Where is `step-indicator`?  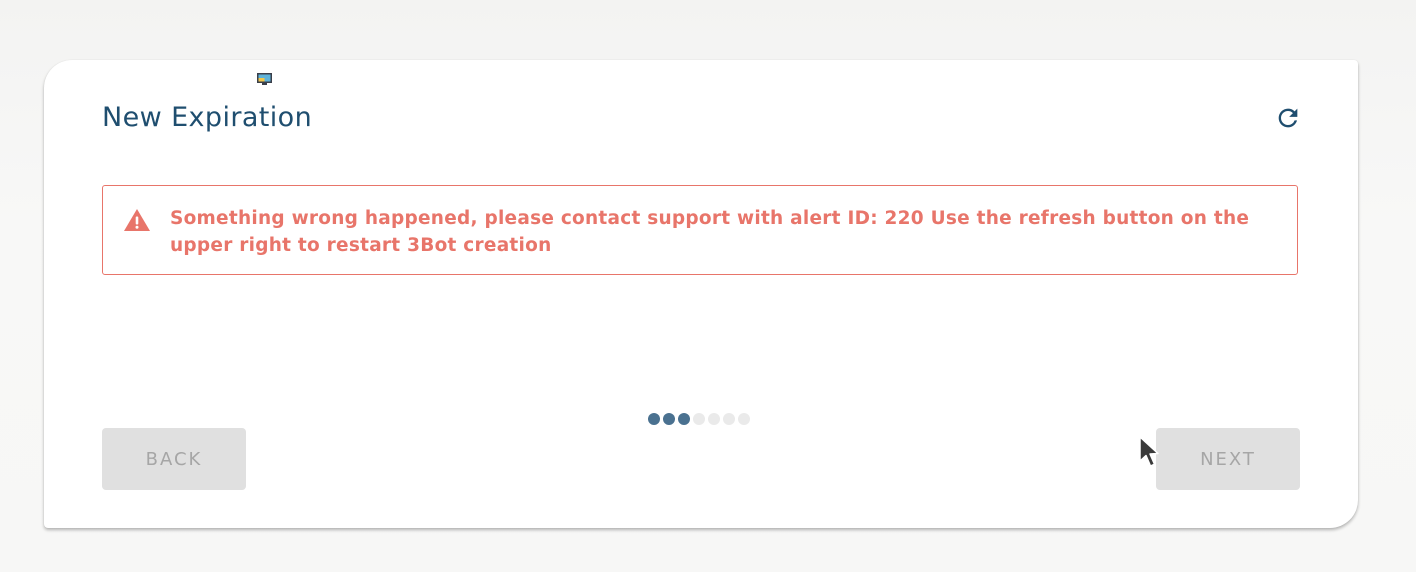 step-indicator is located at coordinates (699, 419).